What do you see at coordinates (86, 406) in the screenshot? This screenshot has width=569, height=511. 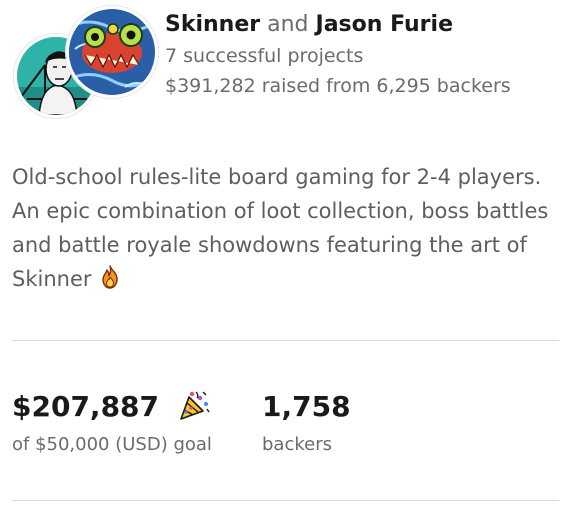 I see `pledged-amount: $207,887` at bounding box center [86, 406].